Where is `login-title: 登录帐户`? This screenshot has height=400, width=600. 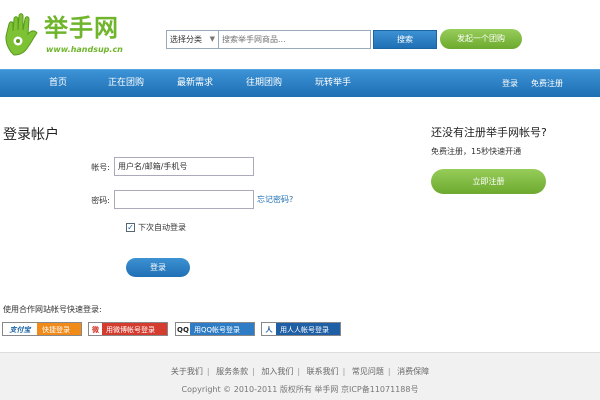 login-title: 登录帐户 is located at coordinates (31, 135).